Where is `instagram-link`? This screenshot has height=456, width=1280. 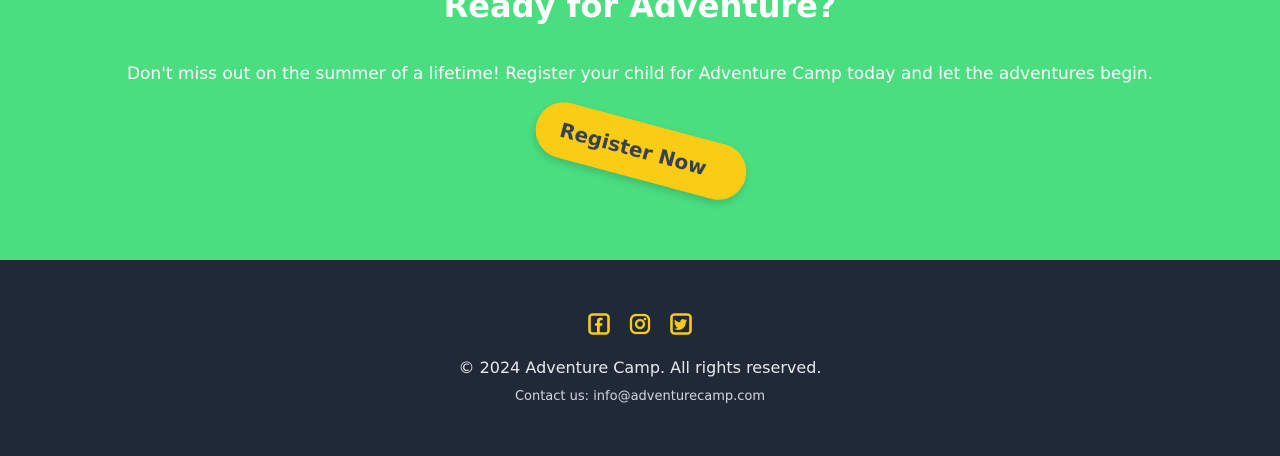
instagram-link is located at coordinates (640, 324).